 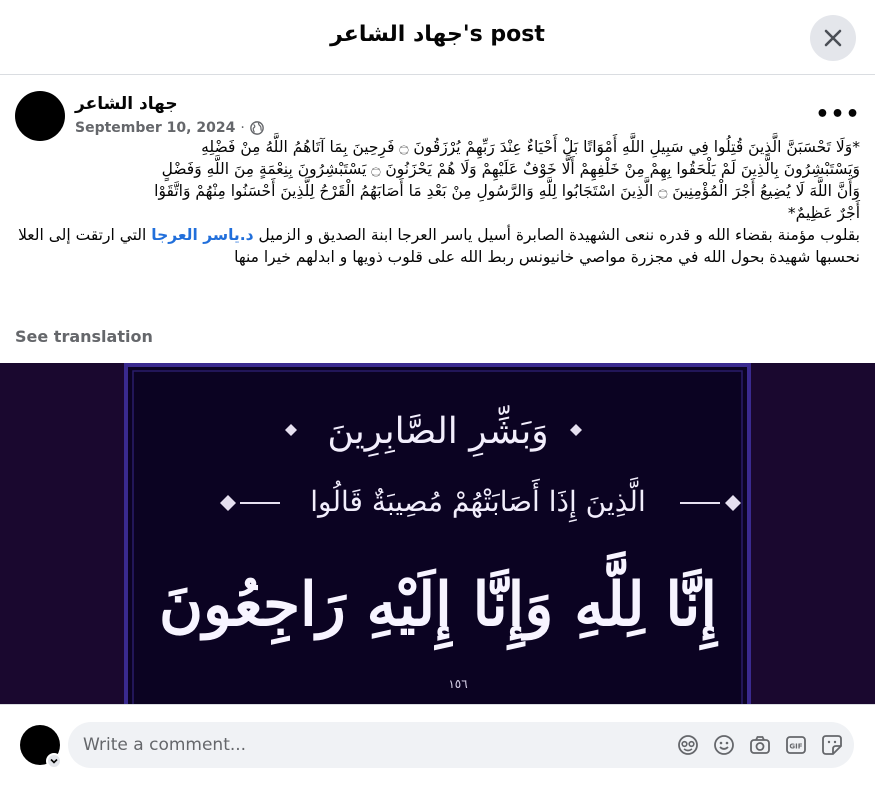 I want to click on close-icon, so click(x=833, y=38).